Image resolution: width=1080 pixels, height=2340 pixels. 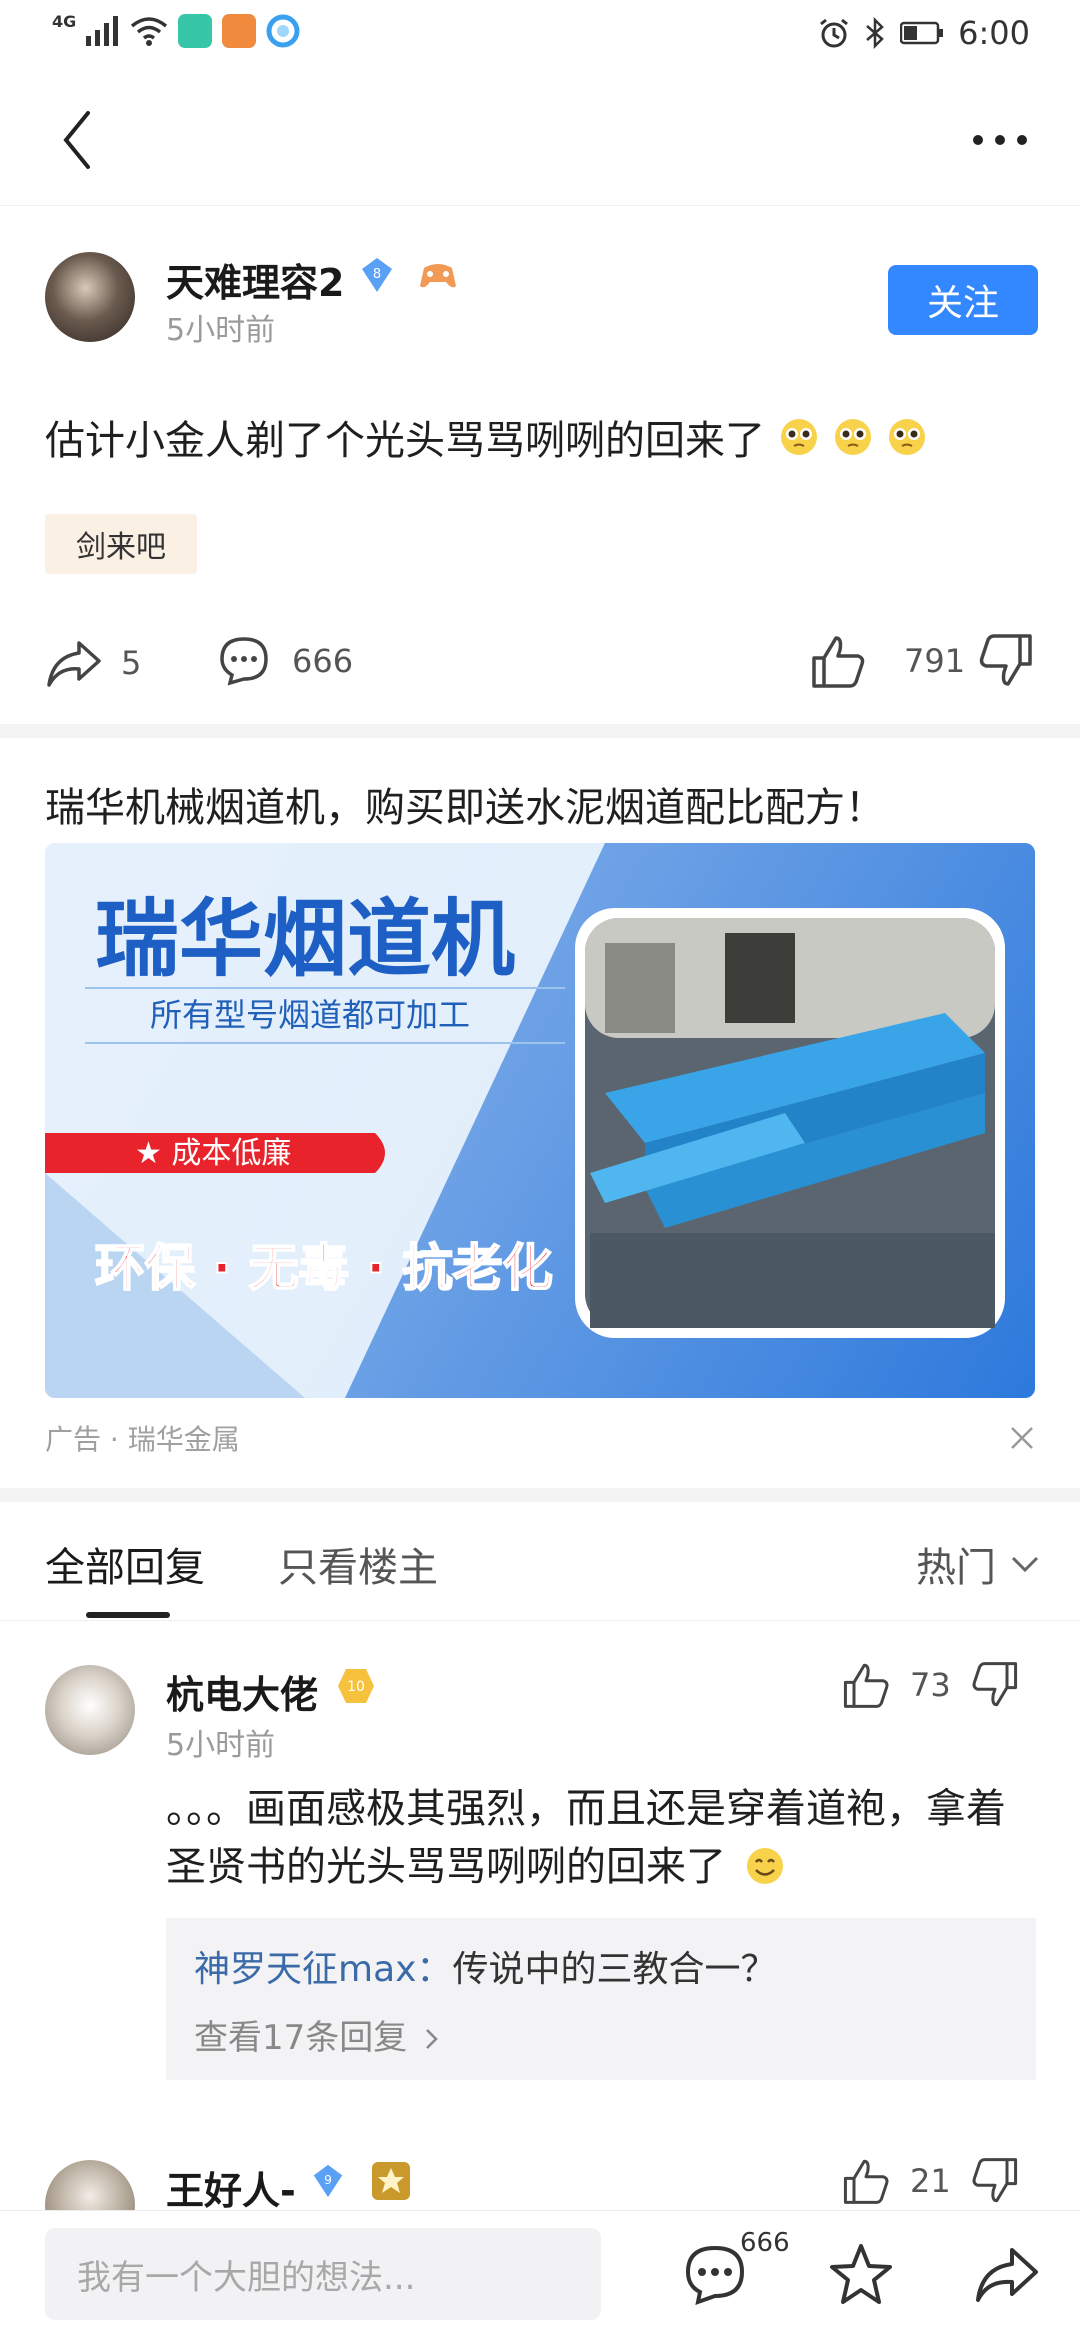 I want to click on more-dots-icon, so click(x=1000, y=140).